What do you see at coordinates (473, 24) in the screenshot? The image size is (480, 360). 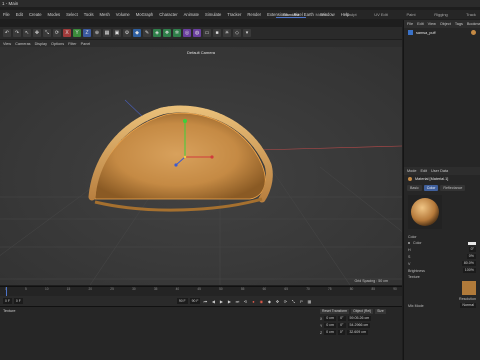 I see `object-menu-bookmarks: Bookmarks` at bounding box center [473, 24].